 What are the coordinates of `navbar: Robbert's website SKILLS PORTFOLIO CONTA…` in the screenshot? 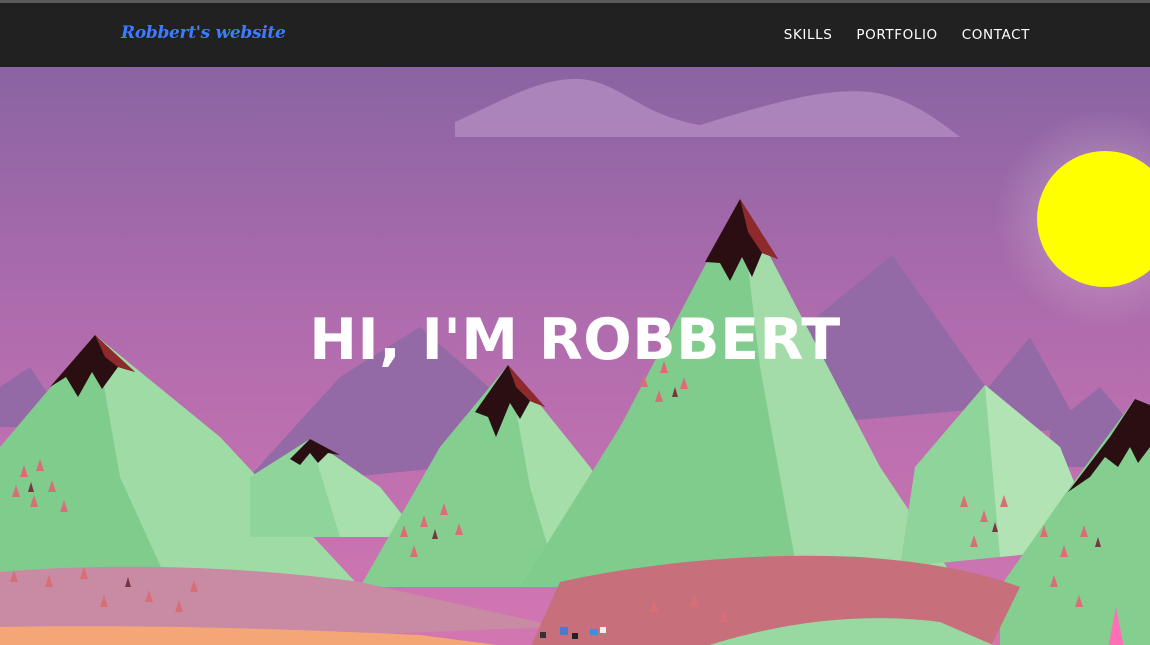 It's located at (575, 35).